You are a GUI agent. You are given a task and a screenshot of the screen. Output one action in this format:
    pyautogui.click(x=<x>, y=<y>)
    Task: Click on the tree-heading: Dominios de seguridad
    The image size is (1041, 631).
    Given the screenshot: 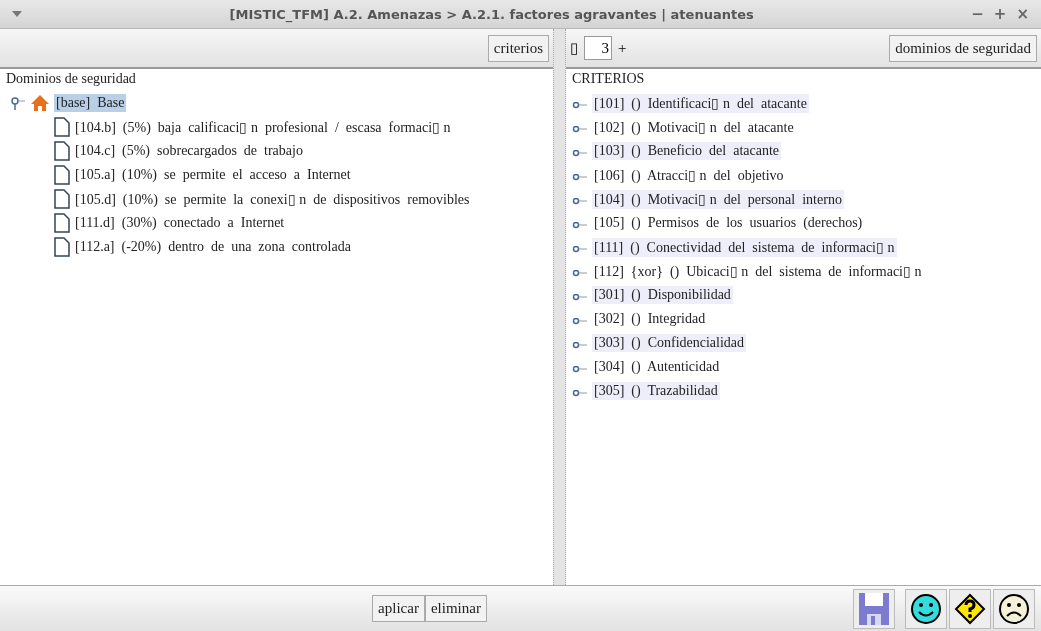 What is the action you would take?
    pyautogui.click(x=71, y=79)
    